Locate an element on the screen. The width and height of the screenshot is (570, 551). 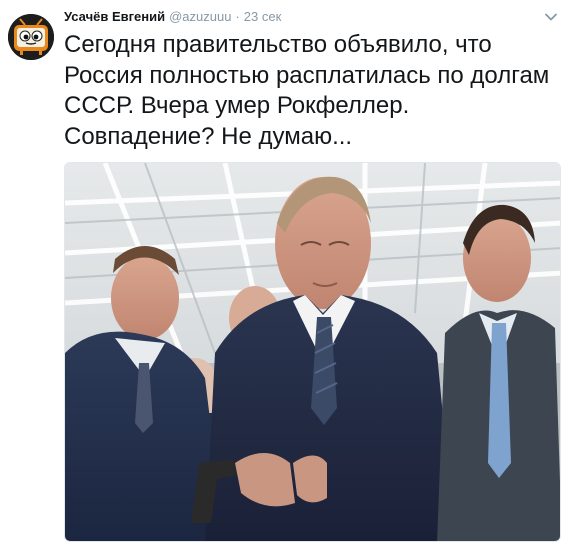
tweet-timestamp: 23 сек is located at coordinates (263, 17).